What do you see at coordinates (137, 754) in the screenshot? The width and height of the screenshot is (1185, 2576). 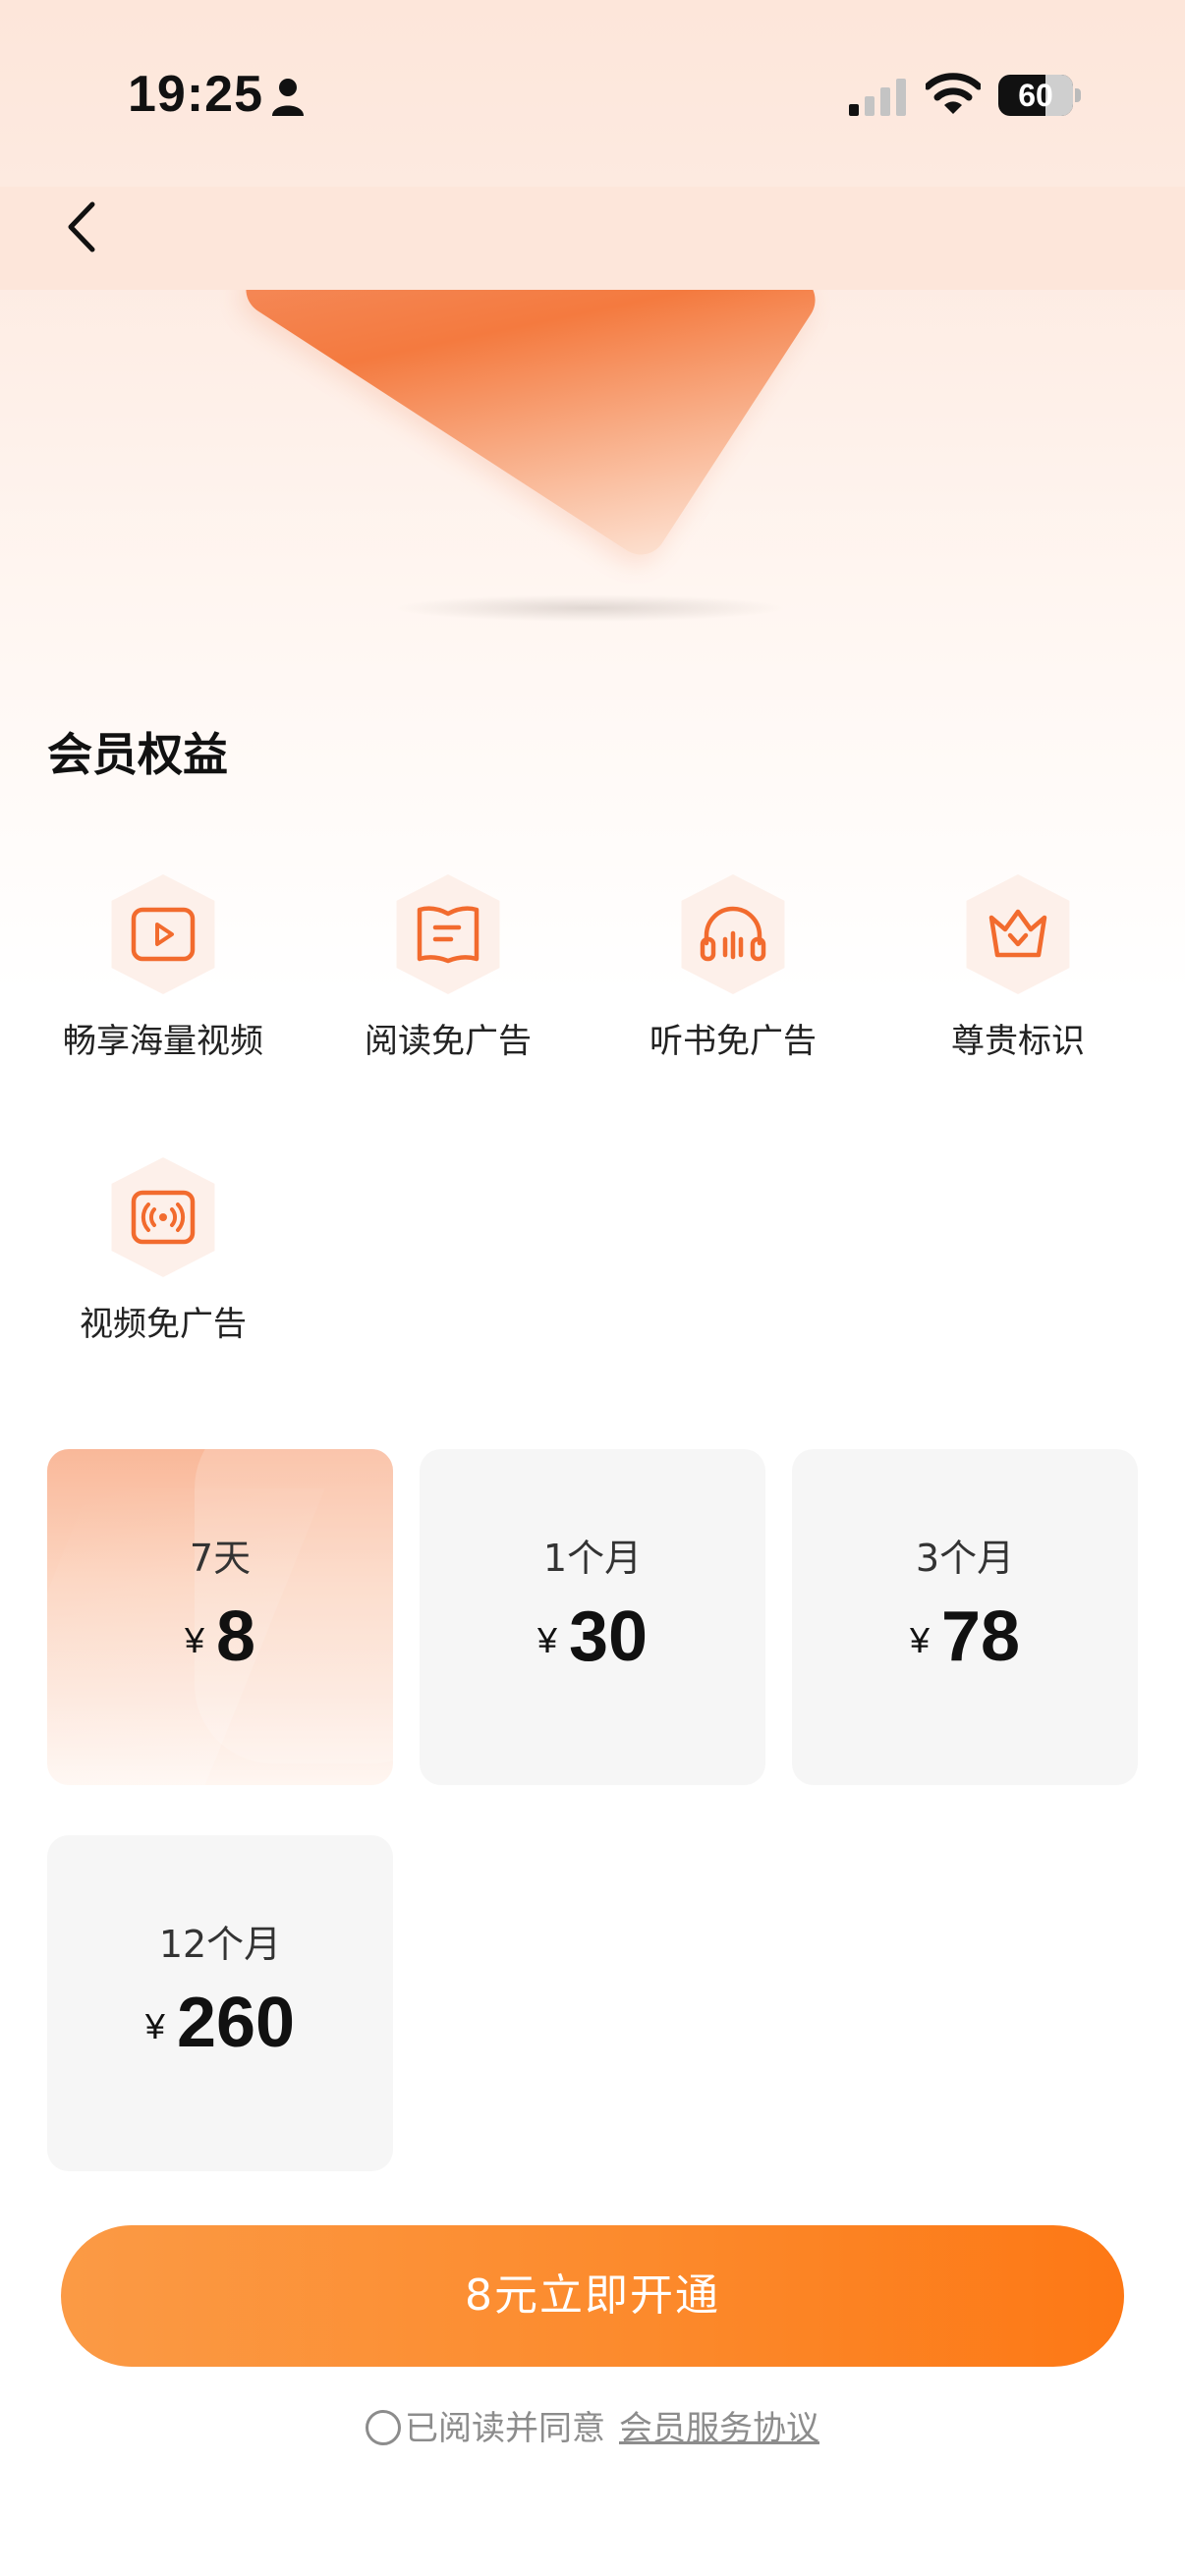 I see `benefits-title: 会员权益` at bounding box center [137, 754].